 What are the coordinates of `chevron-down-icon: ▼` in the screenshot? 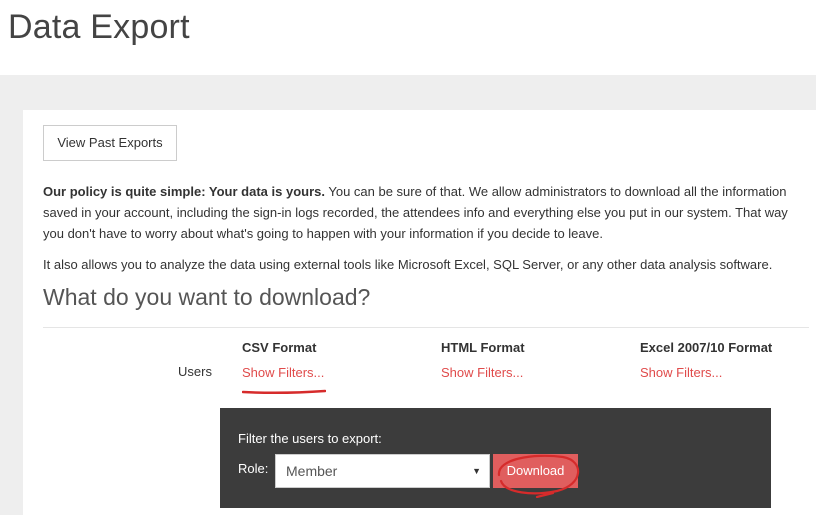 It's located at (476, 471).